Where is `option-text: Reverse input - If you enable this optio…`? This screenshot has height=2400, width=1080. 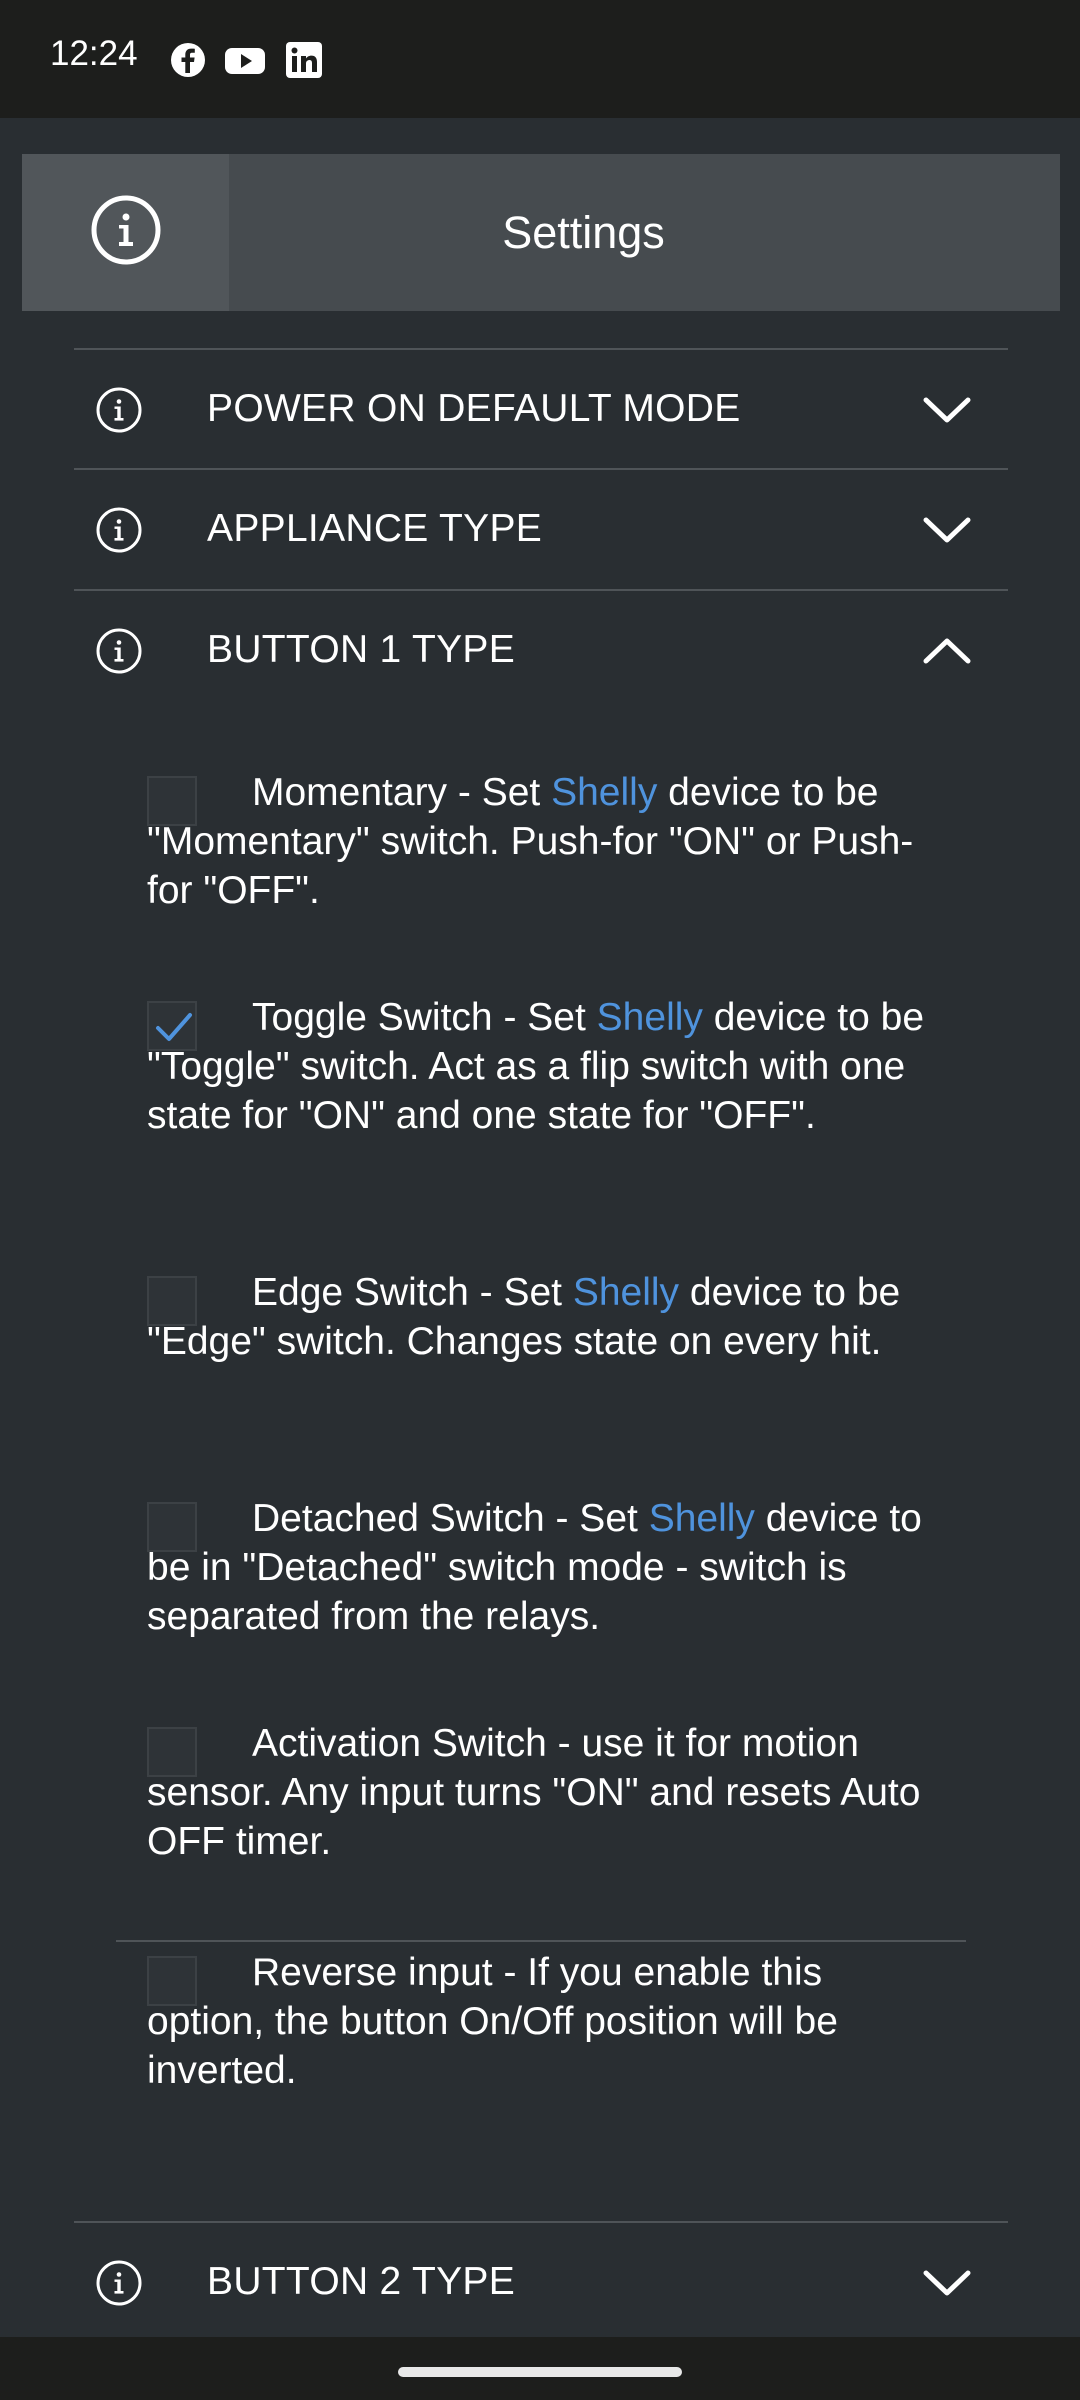 option-text: Reverse input - If you enable this optio… is located at coordinates (492, 2021).